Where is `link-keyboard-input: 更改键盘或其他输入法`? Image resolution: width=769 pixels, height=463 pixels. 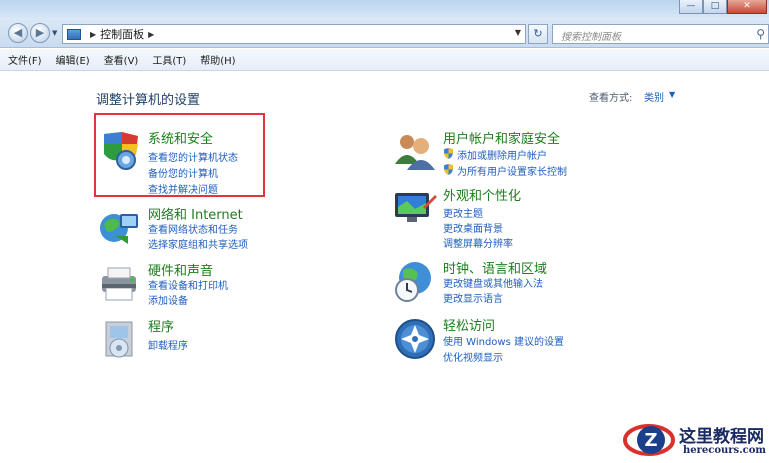 link-keyboard-input: 更改键盘或其他输入法 is located at coordinates (493, 282).